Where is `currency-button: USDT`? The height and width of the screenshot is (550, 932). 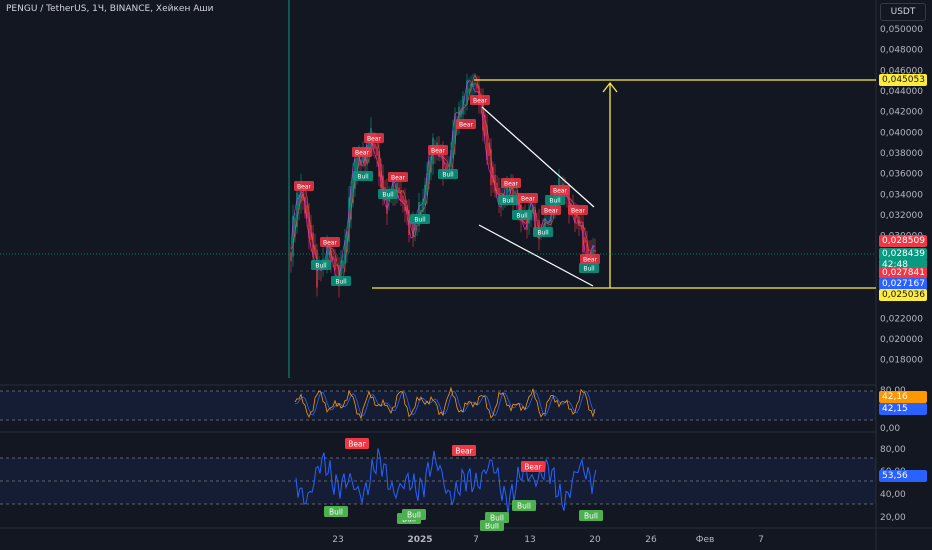
currency-button: USDT is located at coordinates (903, 12).